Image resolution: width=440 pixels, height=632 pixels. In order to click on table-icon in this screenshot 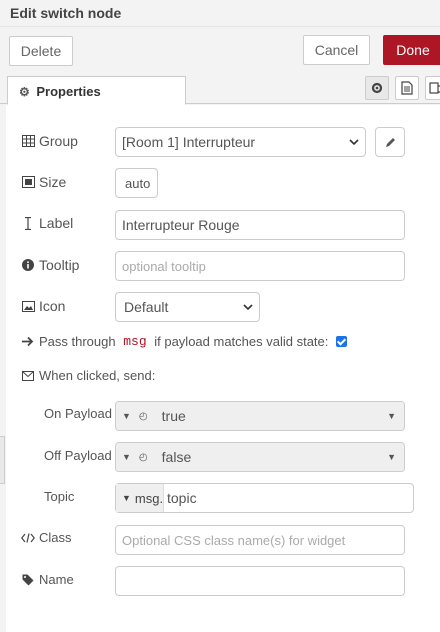, I will do `click(28, 141)`.